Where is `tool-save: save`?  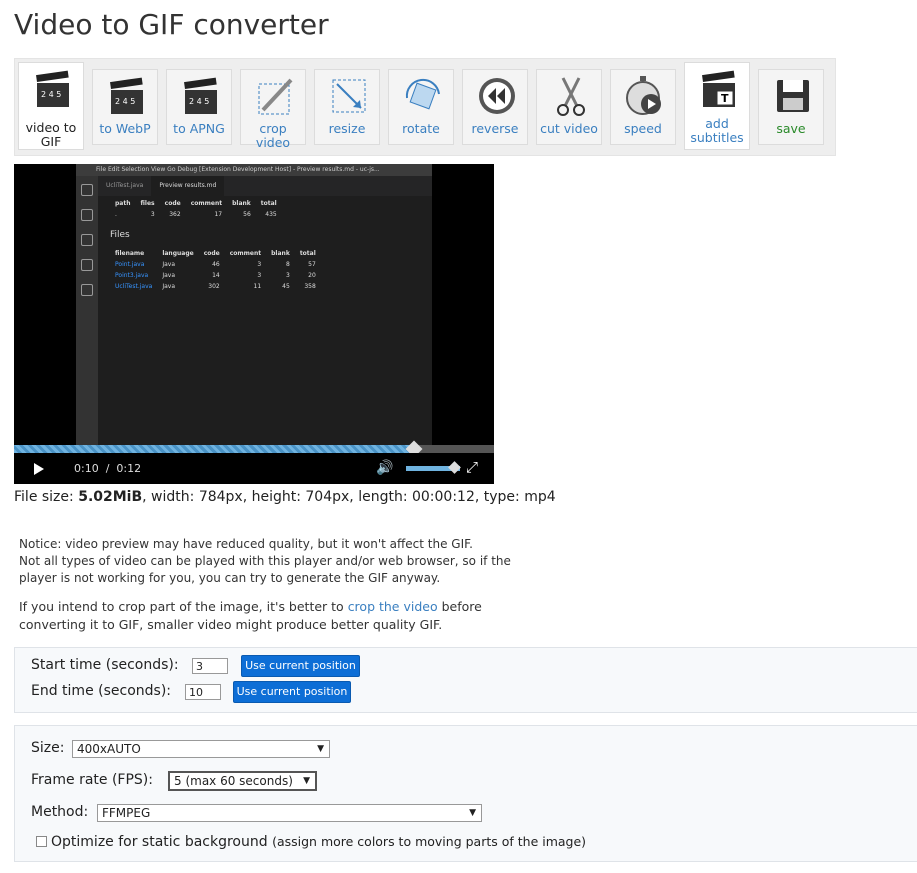 tool-save: save is located at coordinates (791, 107).